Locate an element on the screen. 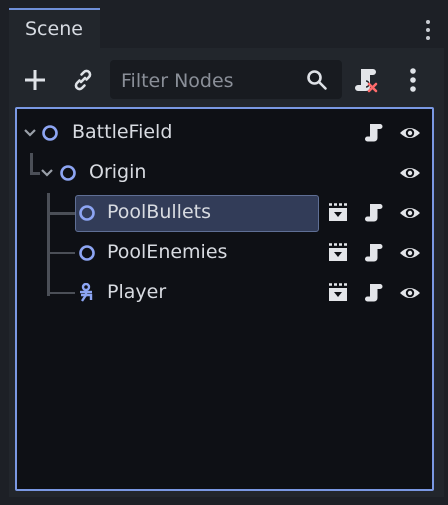 This screenshot has height=505, width=448. tree-item-origin: Origin is located at coordinates (224, 173).